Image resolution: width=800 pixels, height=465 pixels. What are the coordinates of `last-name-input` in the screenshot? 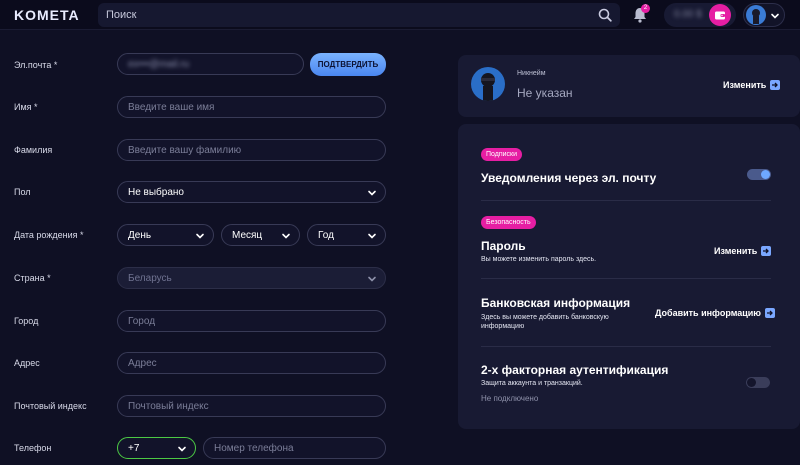 It's located at (256, 150).